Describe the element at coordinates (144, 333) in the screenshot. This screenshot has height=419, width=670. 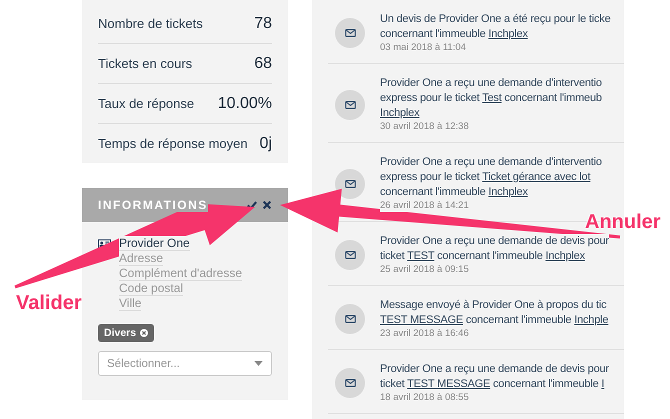
I see `remove-icon` at that location.